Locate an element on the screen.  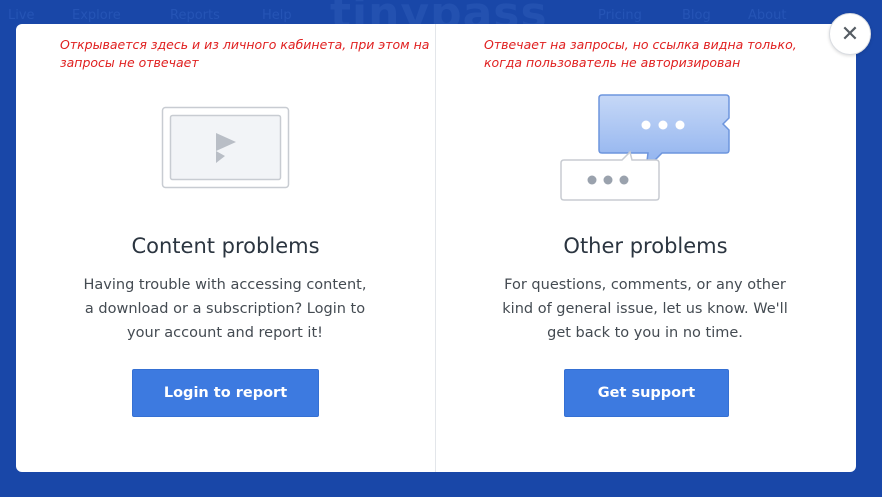
bg-nav-item: Pricing is located at coordinates (620, 15).